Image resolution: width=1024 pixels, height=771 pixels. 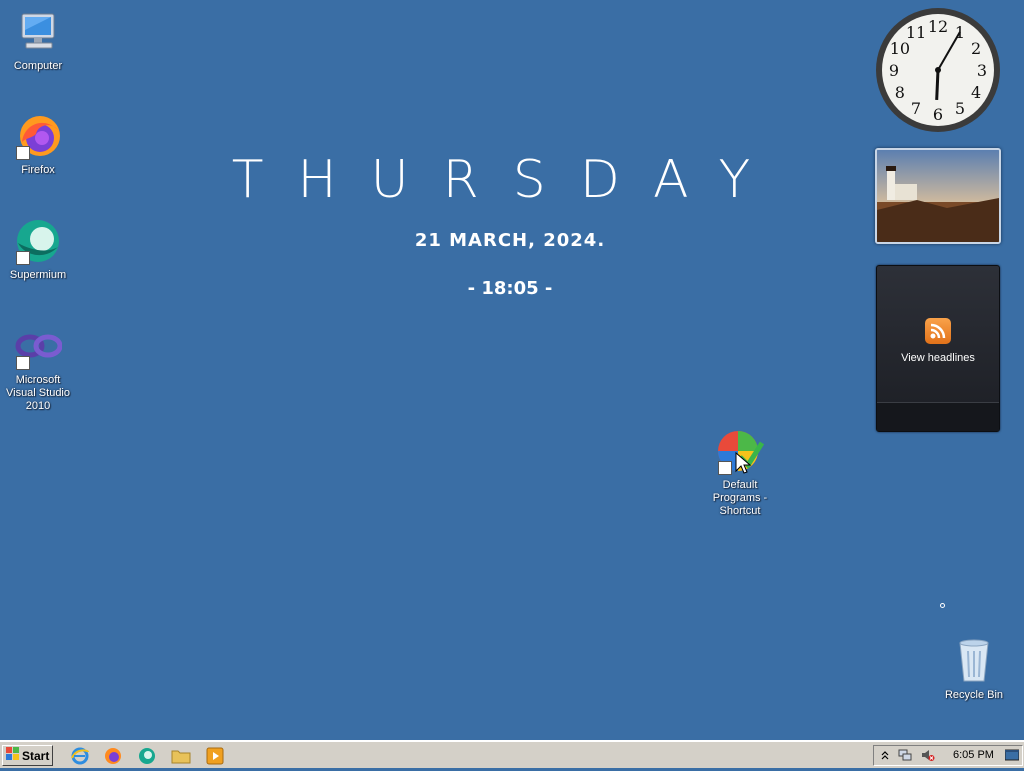 What do you see at coordinates (80, 756) in the screenshot?
I see `internet-explorer-icon` at bounding box center [80, 756].